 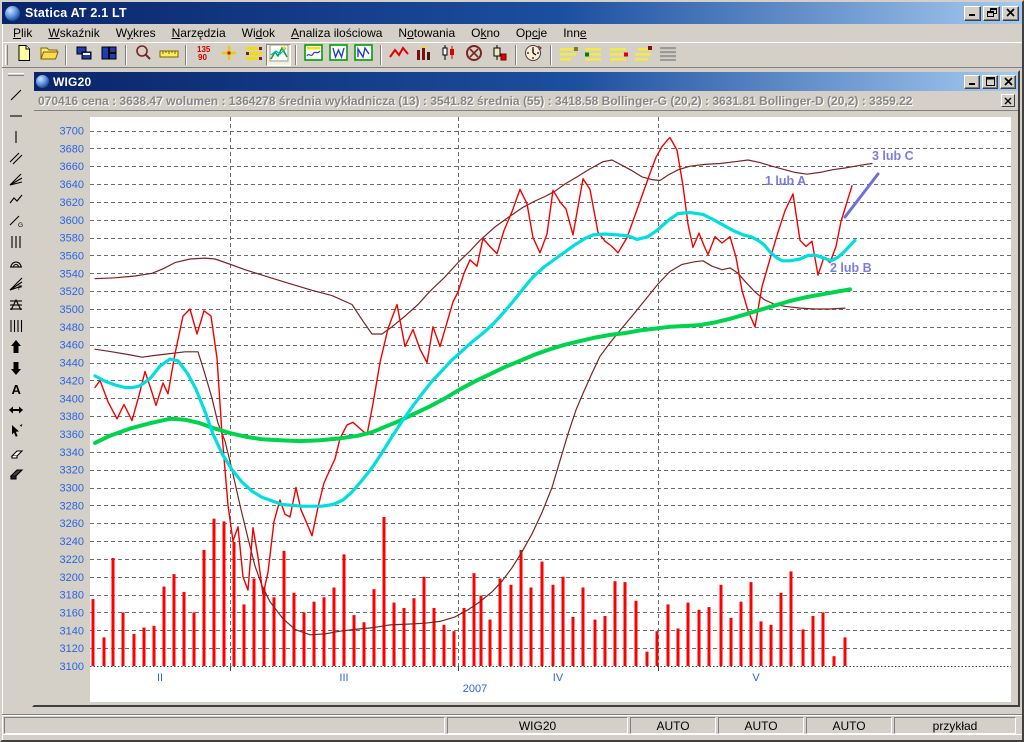 What do you see at coordinates (16, 199) in the screenshot?
I see `zigzag-tool` at bounding box center [16, 199].